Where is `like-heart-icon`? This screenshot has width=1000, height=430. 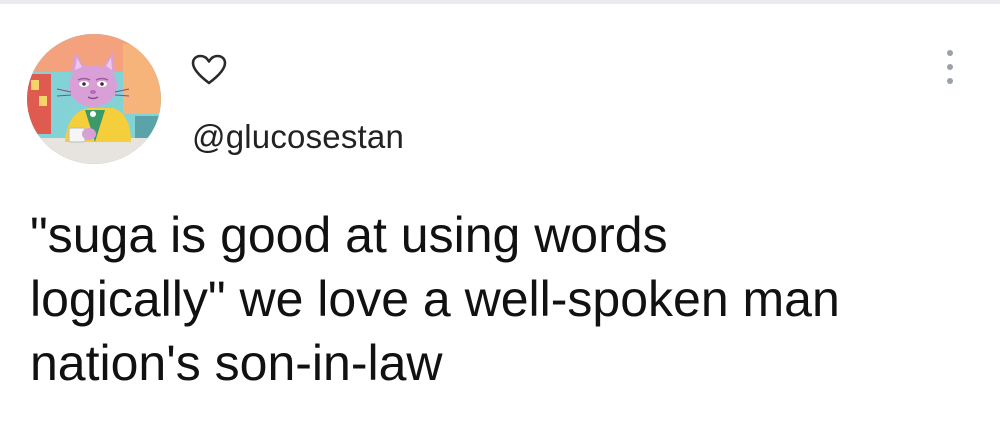
like-heart-icon is located at coordinates (209, 70).